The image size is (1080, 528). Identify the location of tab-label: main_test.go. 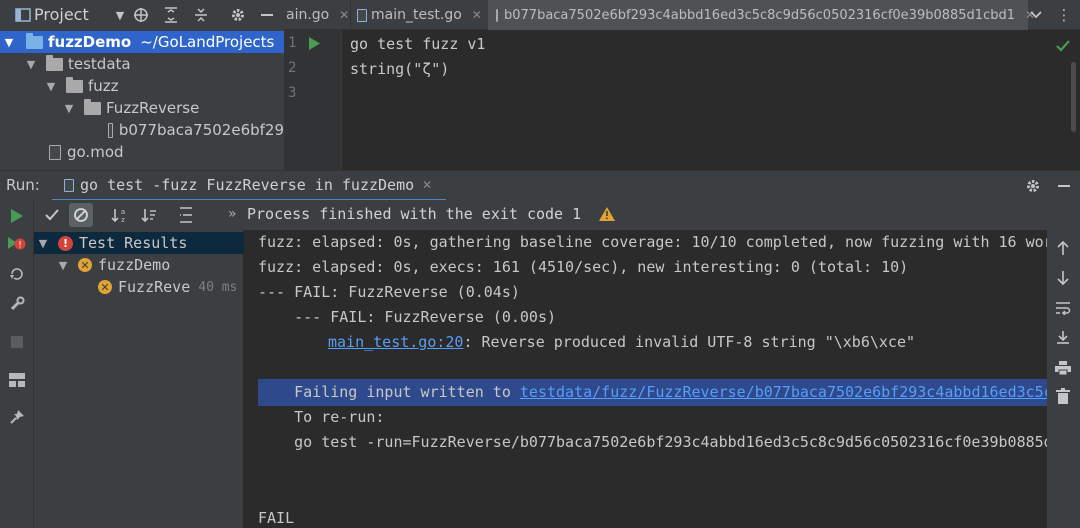
(416, 15).